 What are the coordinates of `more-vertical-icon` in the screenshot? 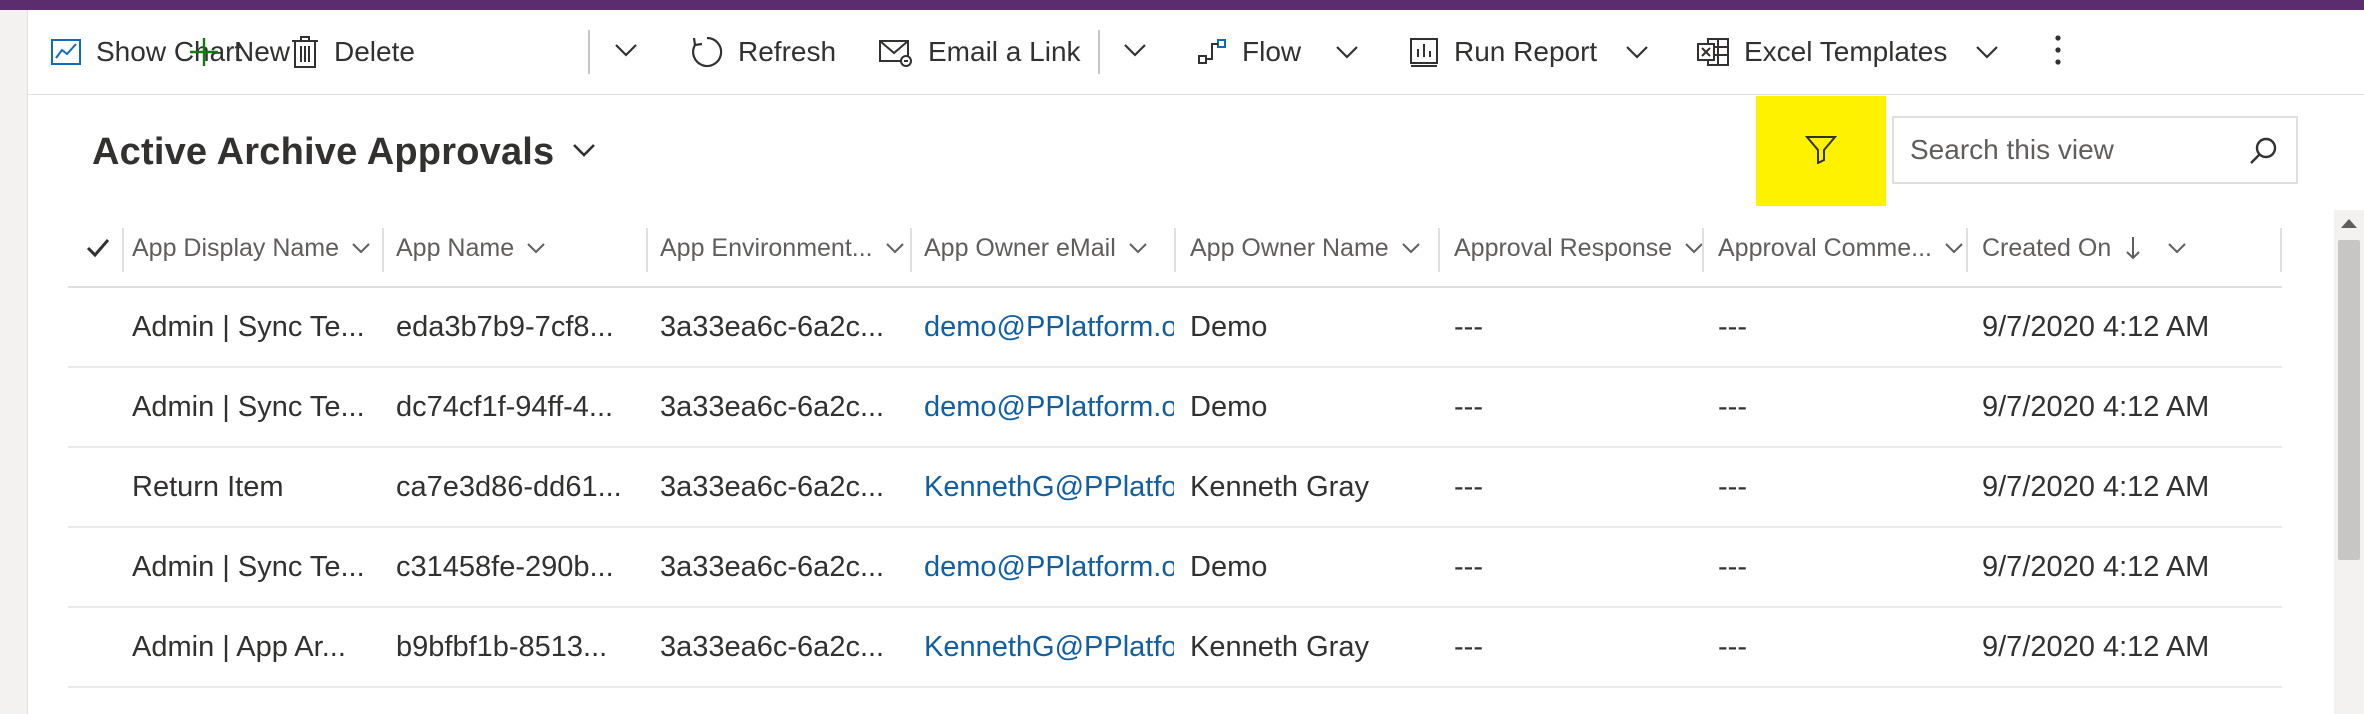 It's located at (2058, 52).